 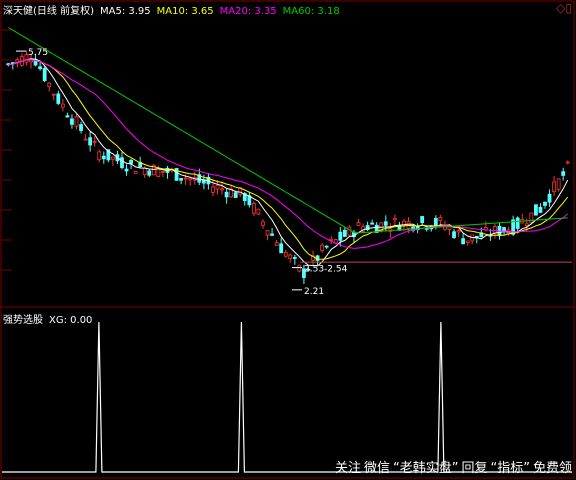 I want to click on ma10-label: MA10: 3.65, so click(x=185, y=11).